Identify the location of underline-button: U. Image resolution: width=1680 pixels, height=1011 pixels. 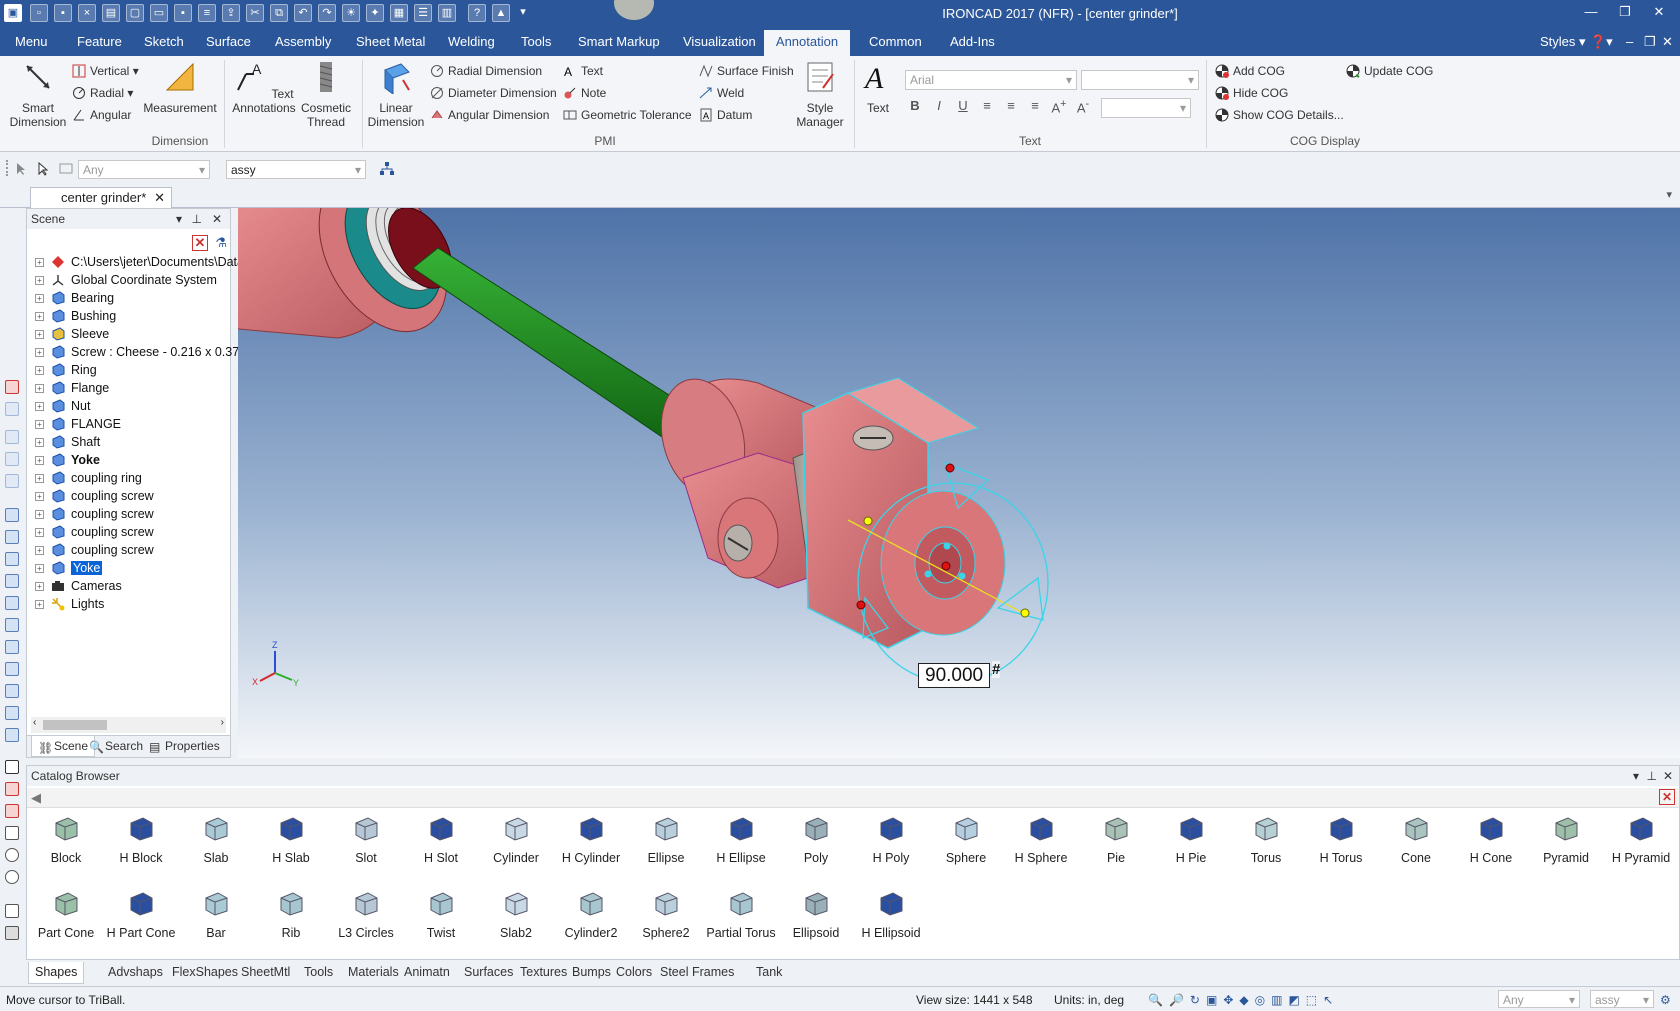
(963, 108).